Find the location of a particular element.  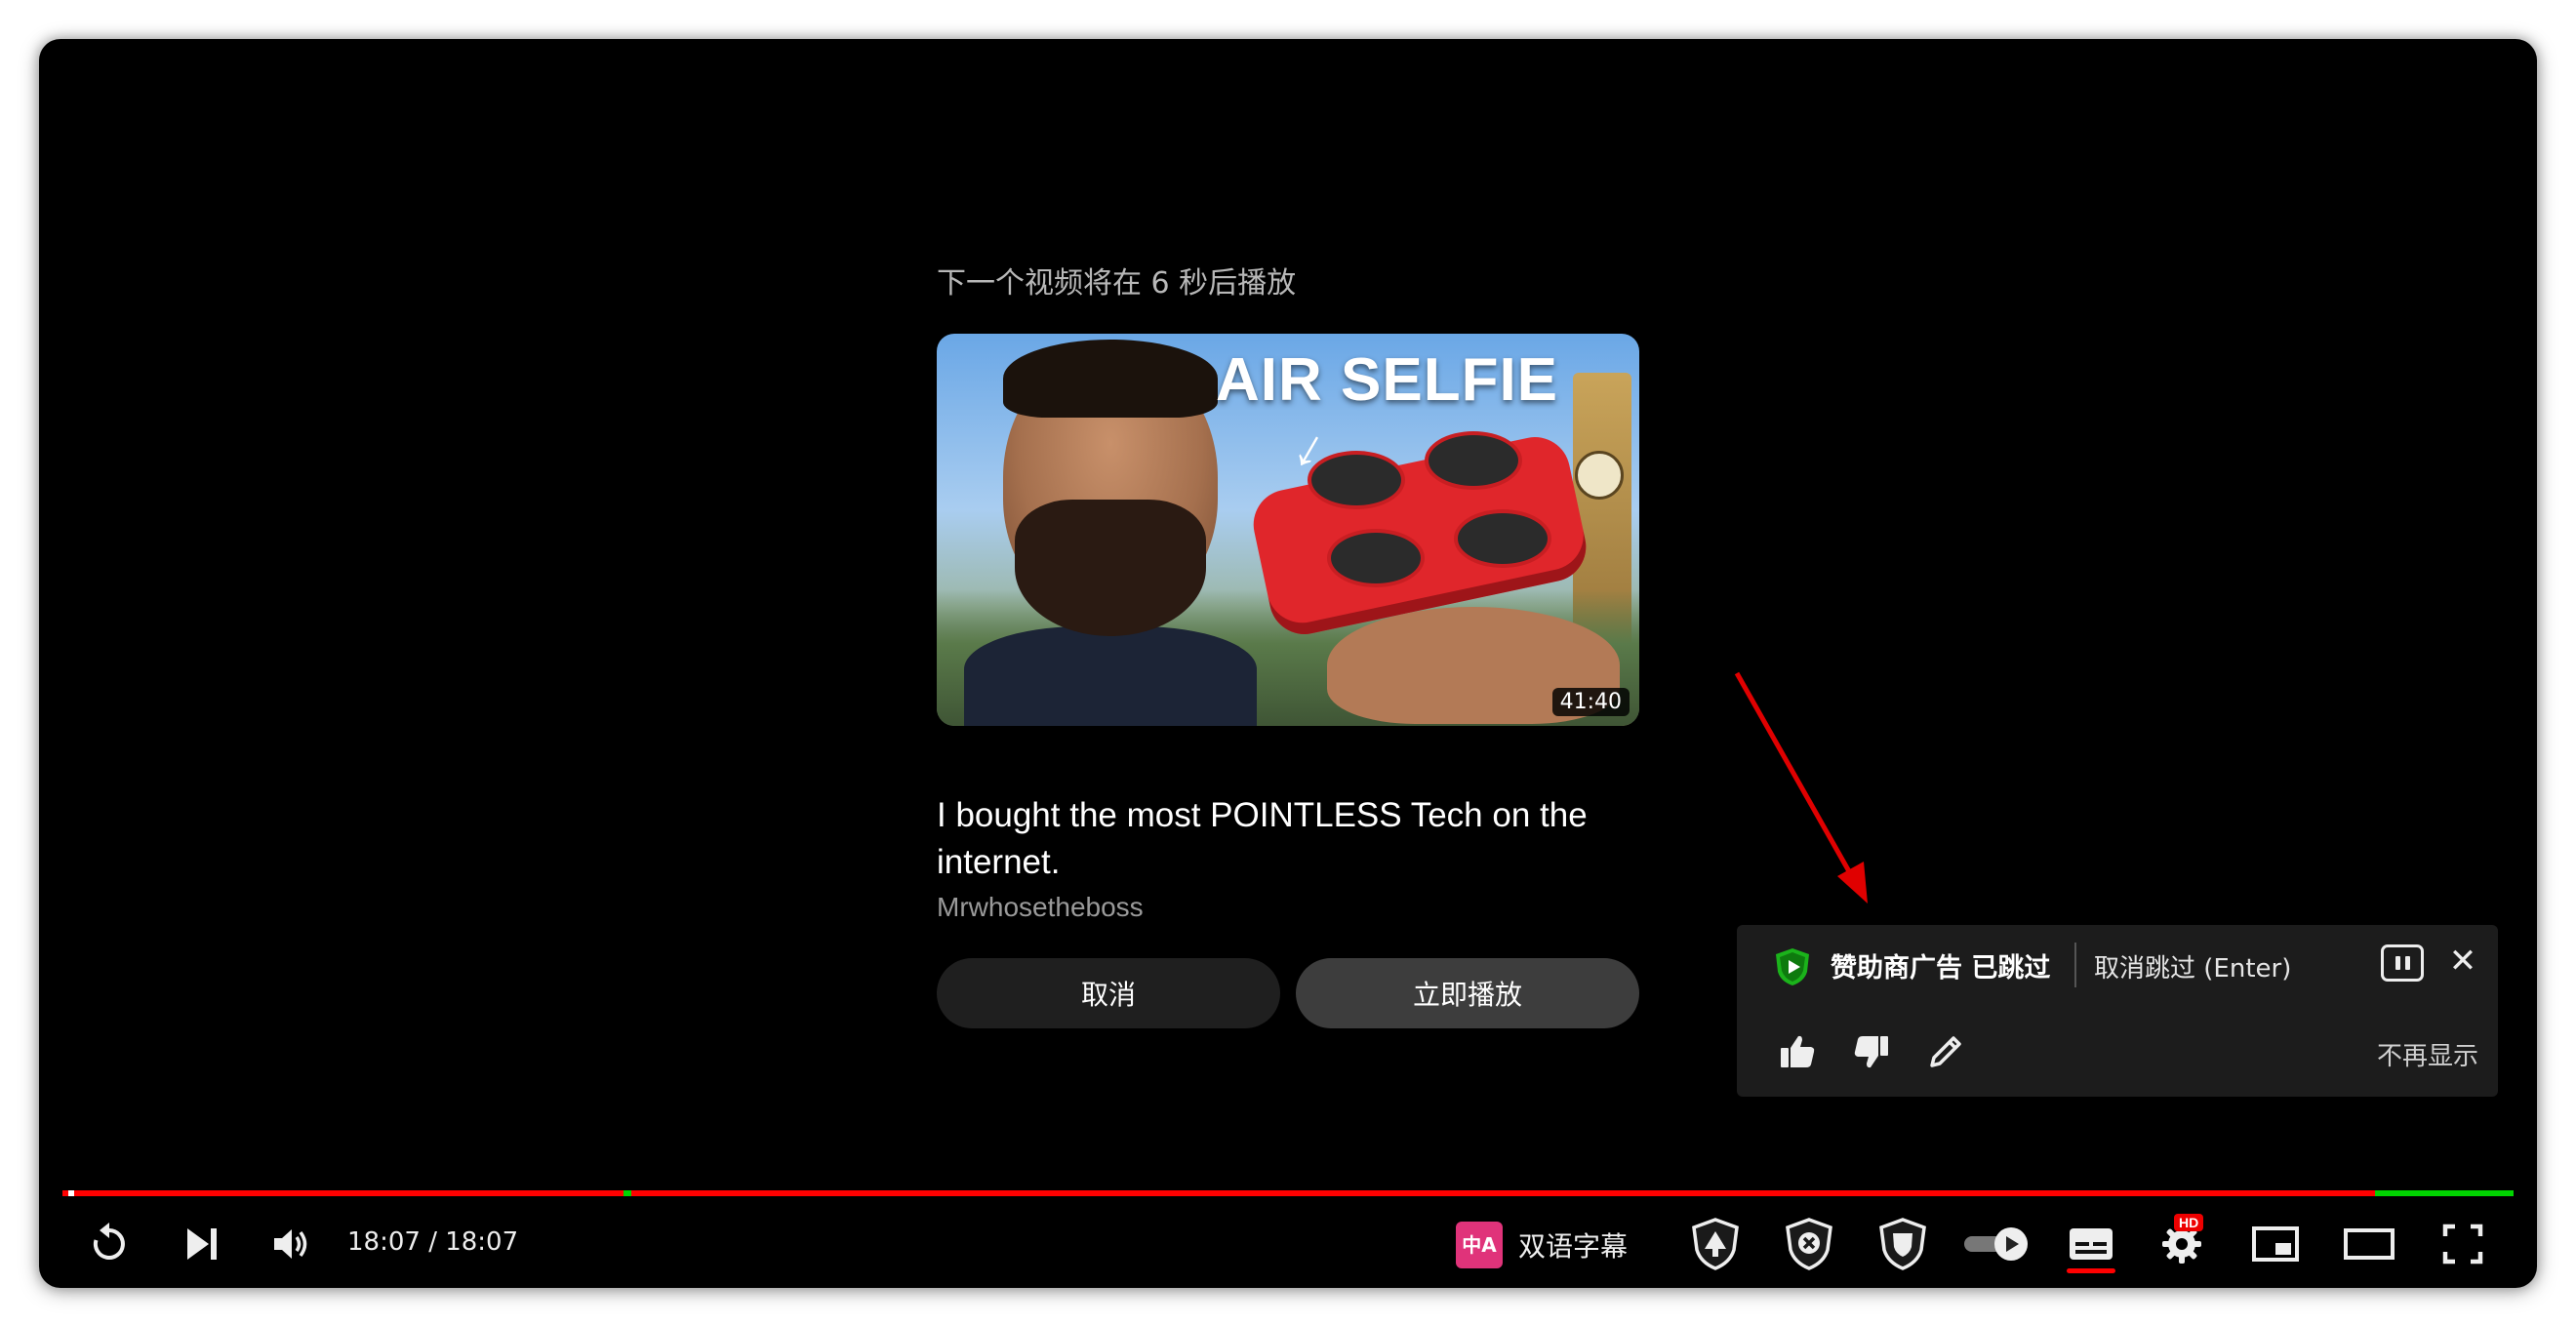

skip-next-icon is located at coordinates (202, 1244).